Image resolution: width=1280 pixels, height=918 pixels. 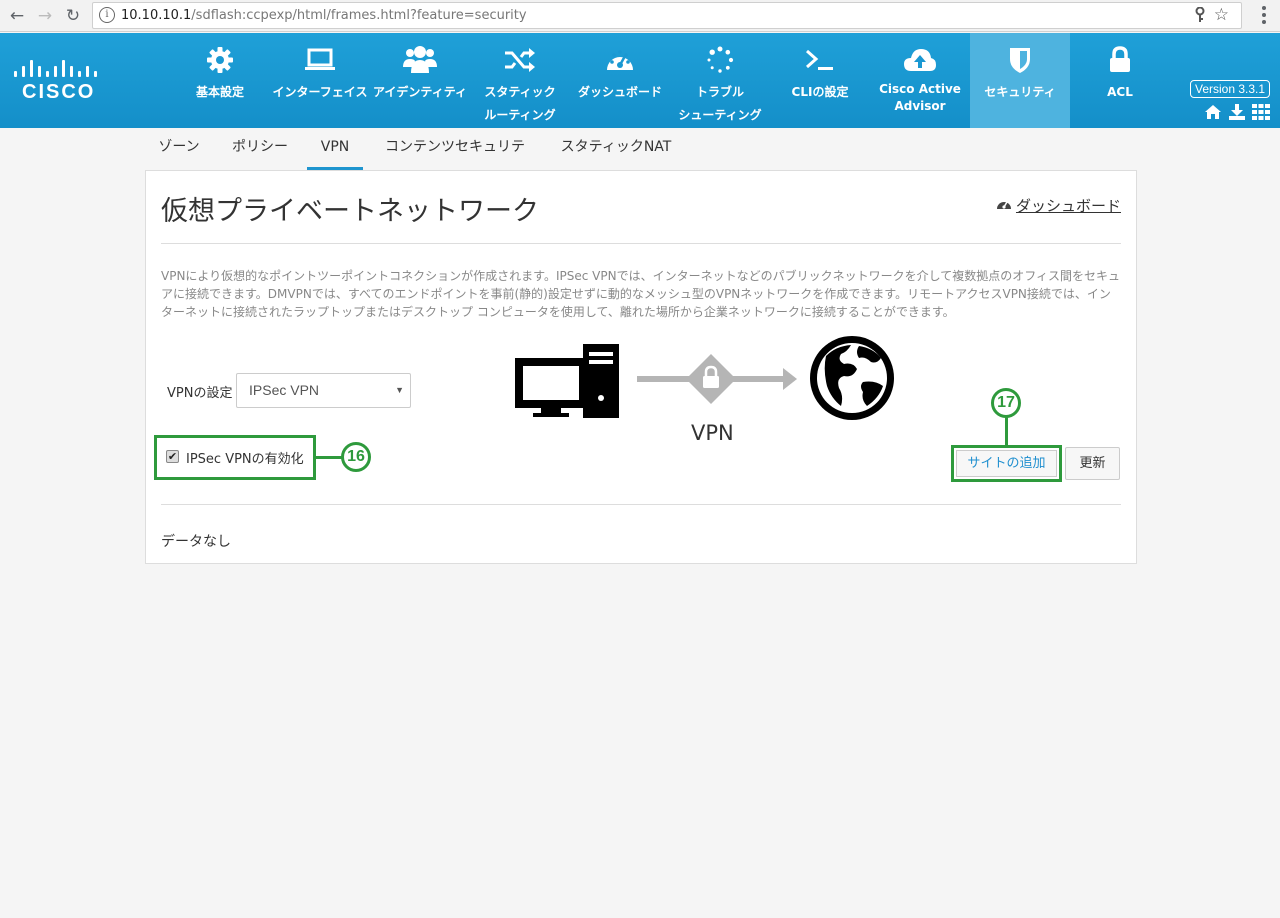 What do you see at coordinates (179, 149) in the screenshot?
I see `tab-zone: ゾーン` at bounding box center [179, 149].